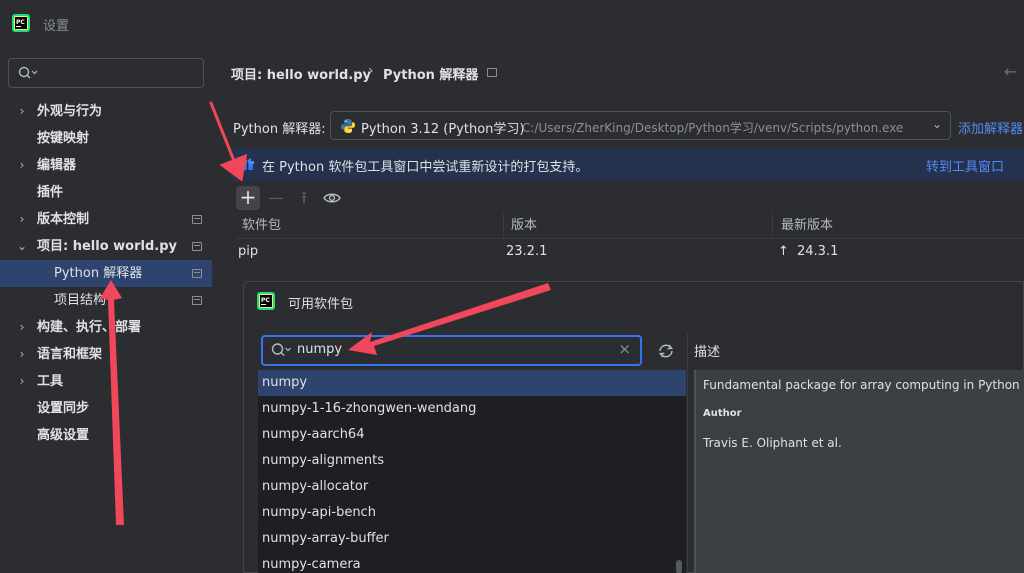 The width and height of the screenshot is (1024, 573). What do you see at coordinates (472, 562) in the screenshot?
I see `list-item: numpy-camera` at bounding box center [472, 562].